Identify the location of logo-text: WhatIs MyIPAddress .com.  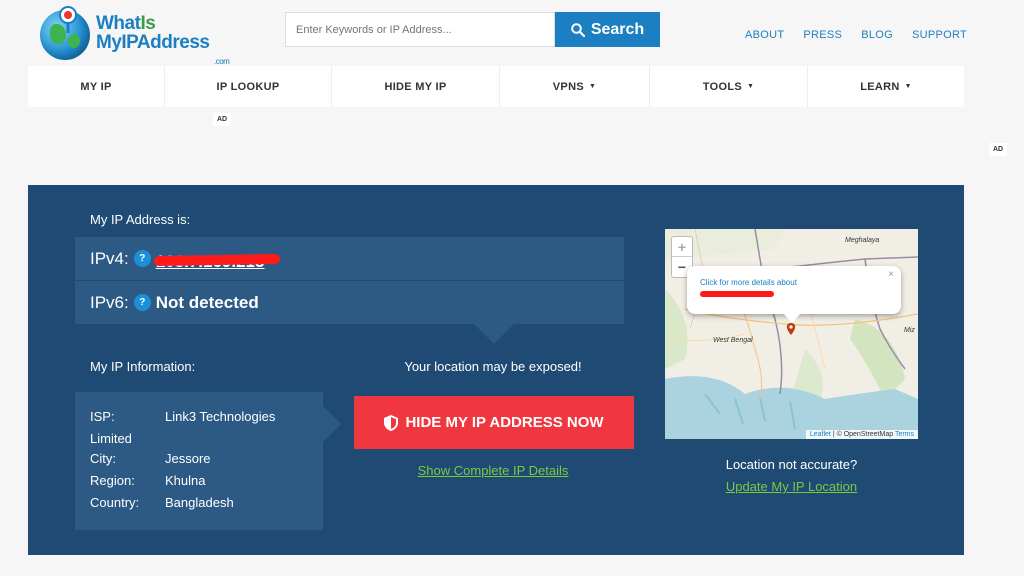
(163, 39).